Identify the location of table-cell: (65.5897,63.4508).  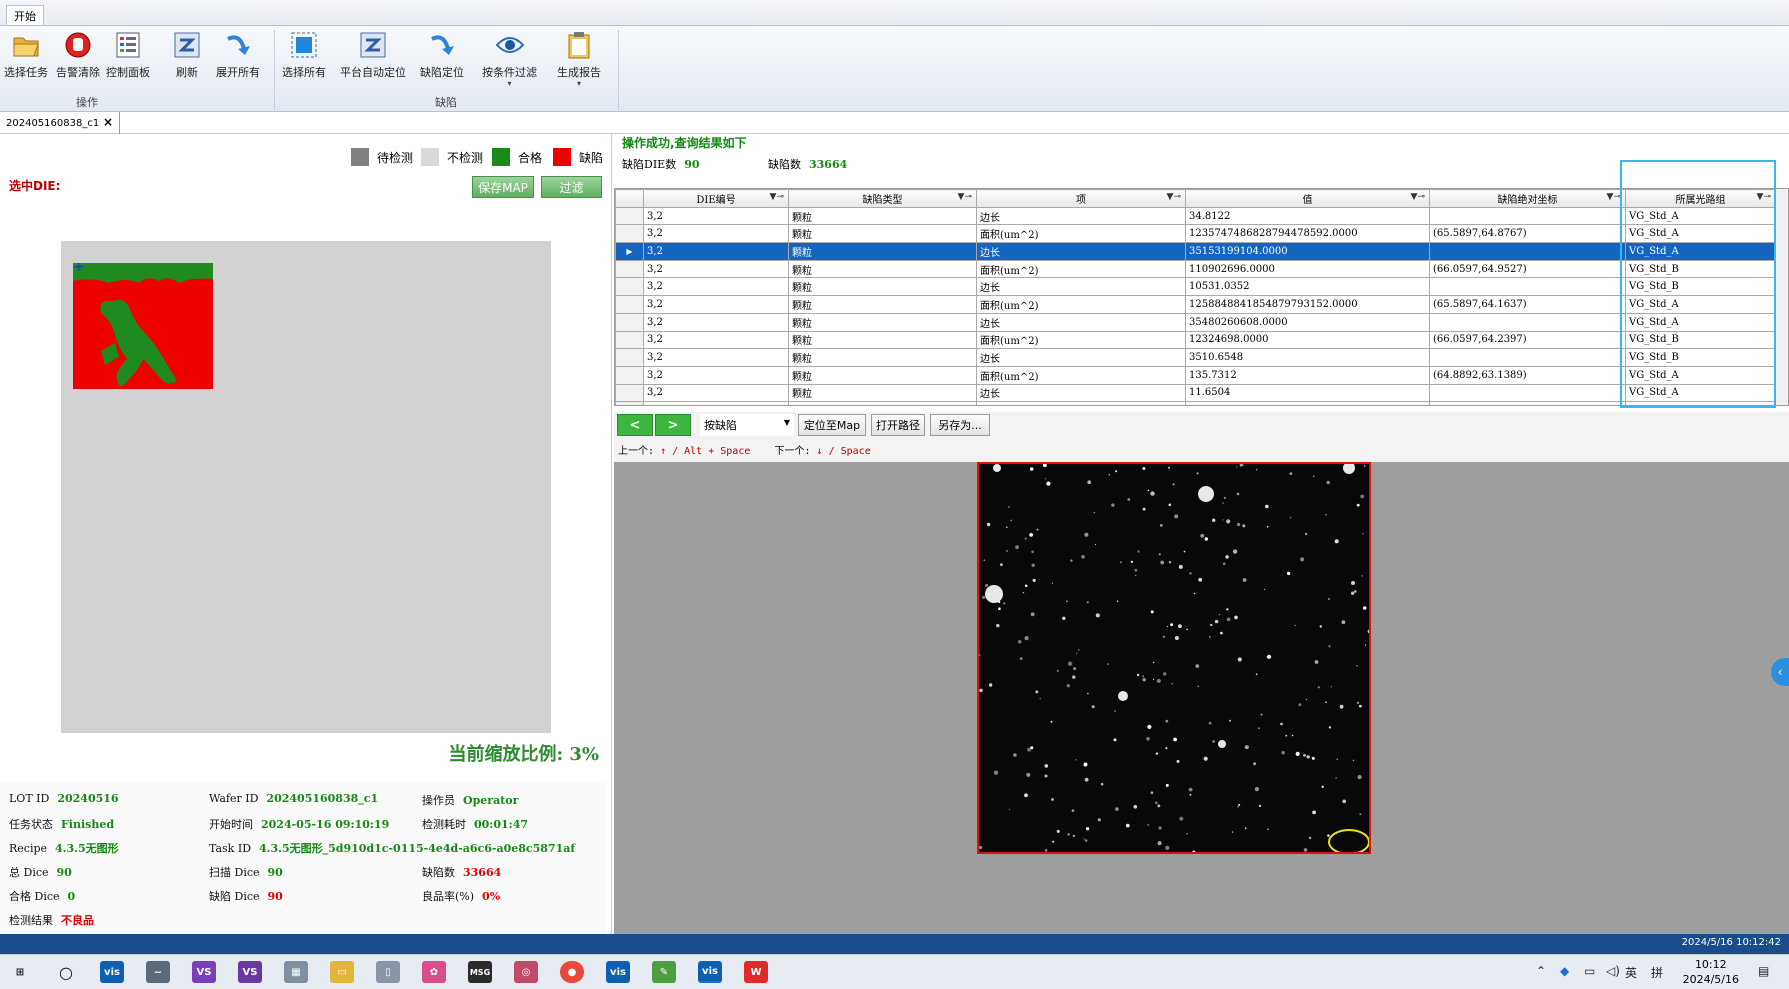
(1527, 403).